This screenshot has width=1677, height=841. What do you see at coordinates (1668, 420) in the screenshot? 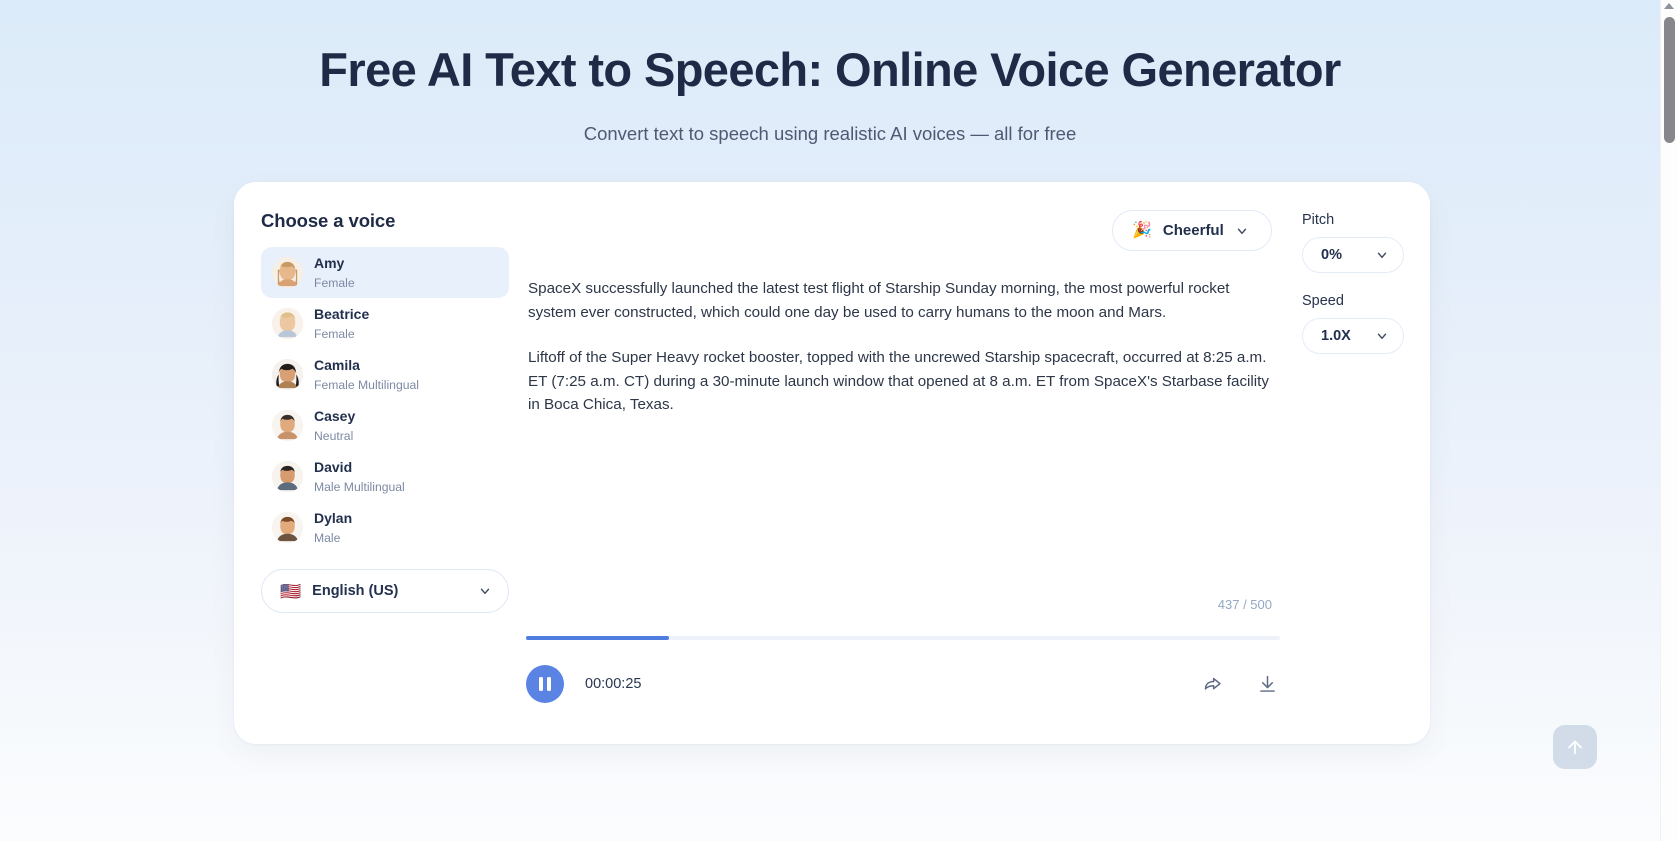
I see `page-scrollbar` at bounding box center [1668, 420].